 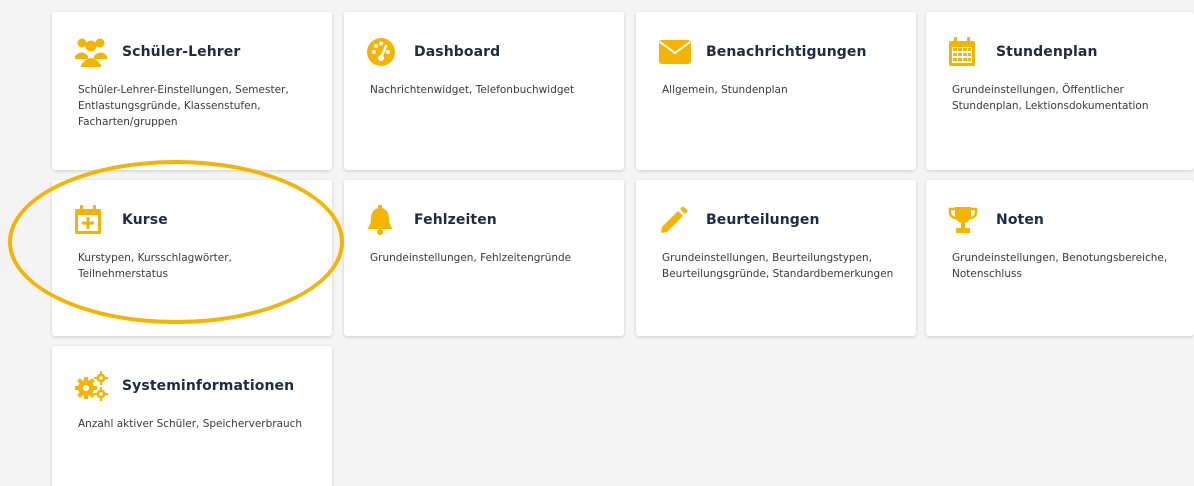 I want to click on card-header: Beurteilungen, so click(x=739, y=220).